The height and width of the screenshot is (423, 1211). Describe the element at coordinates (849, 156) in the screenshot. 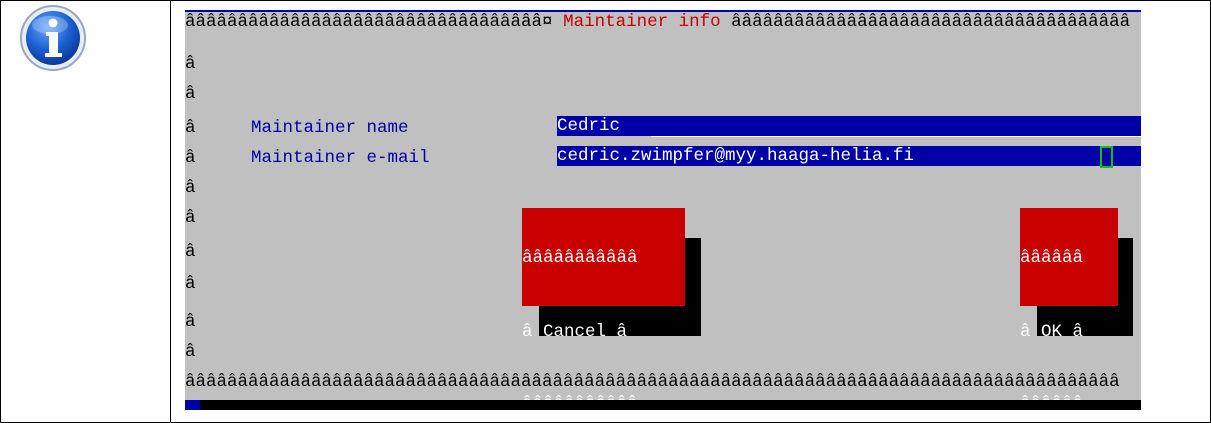

I see `maintainer-email-field: cedric.zwimpfer@myy.haaga-helia.fi` at that location.